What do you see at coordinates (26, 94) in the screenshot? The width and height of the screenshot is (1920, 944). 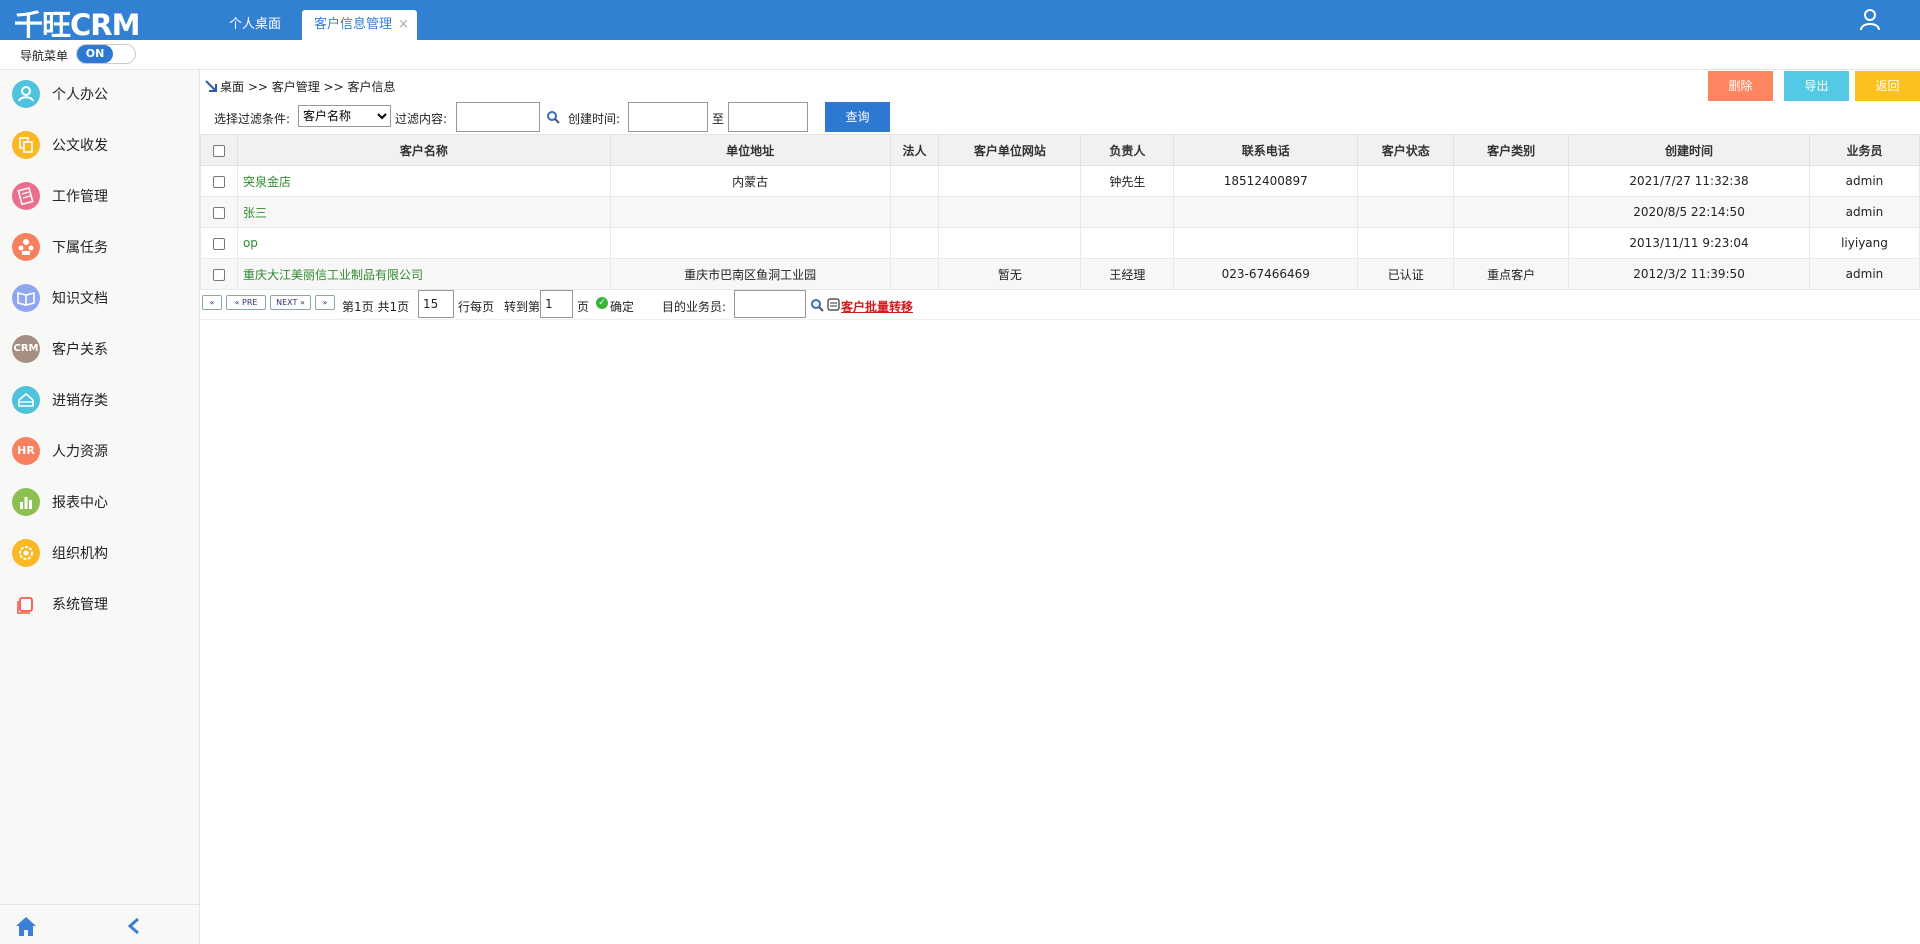 I see `person-icon` at bounding box center [26, 94].